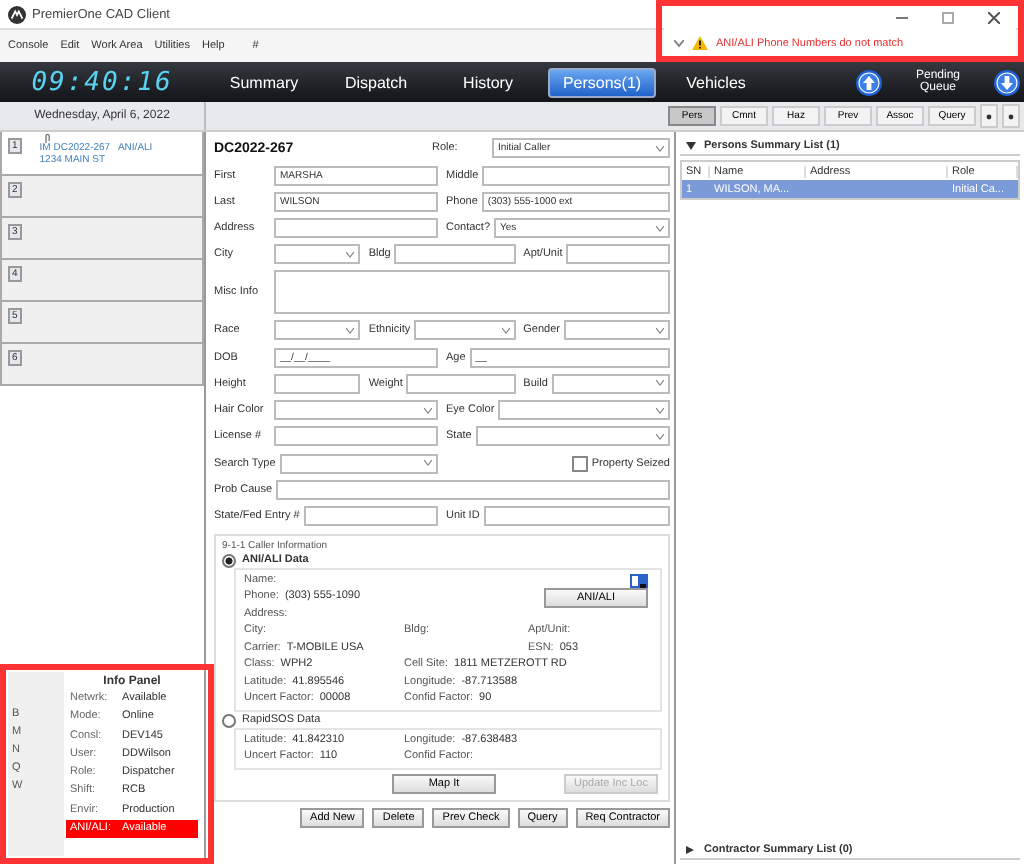  I want to click on chevron-icon, so click(679, 43).